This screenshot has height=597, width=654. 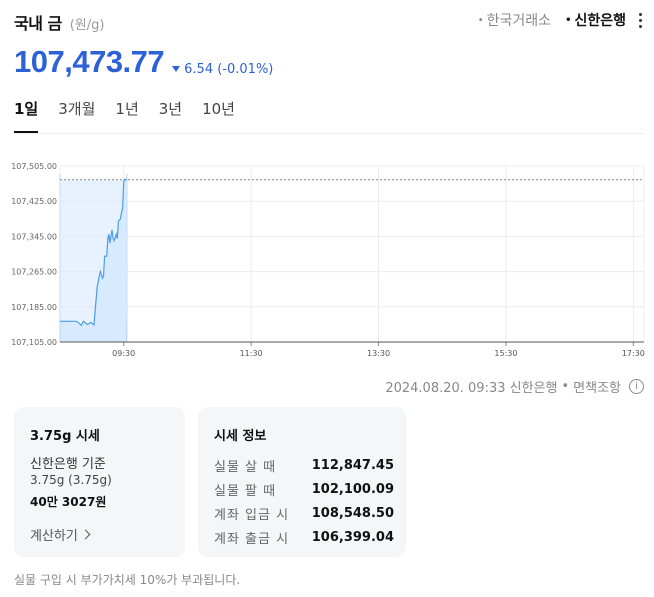 What do you see at coordinates (89, 61) in the screenshot?
I see `current-price: 107,473.77` at bounding box center [89, 61].